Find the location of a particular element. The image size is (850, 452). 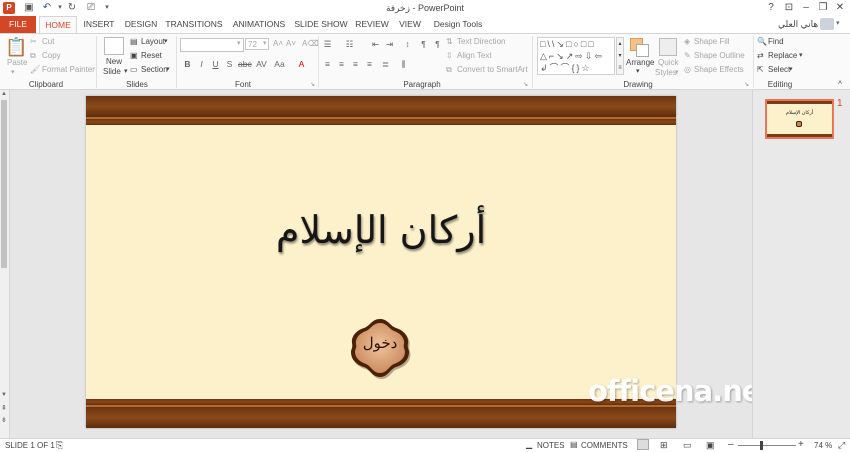

new-slide-button: Slide is located at coordinates (112, 71).